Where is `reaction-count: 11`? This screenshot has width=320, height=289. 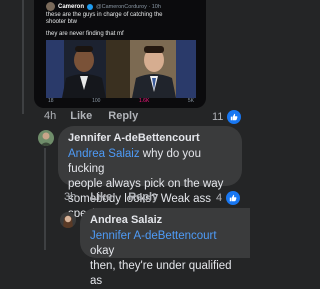
reaction-count: 11 is located at coordinates (227, 117).